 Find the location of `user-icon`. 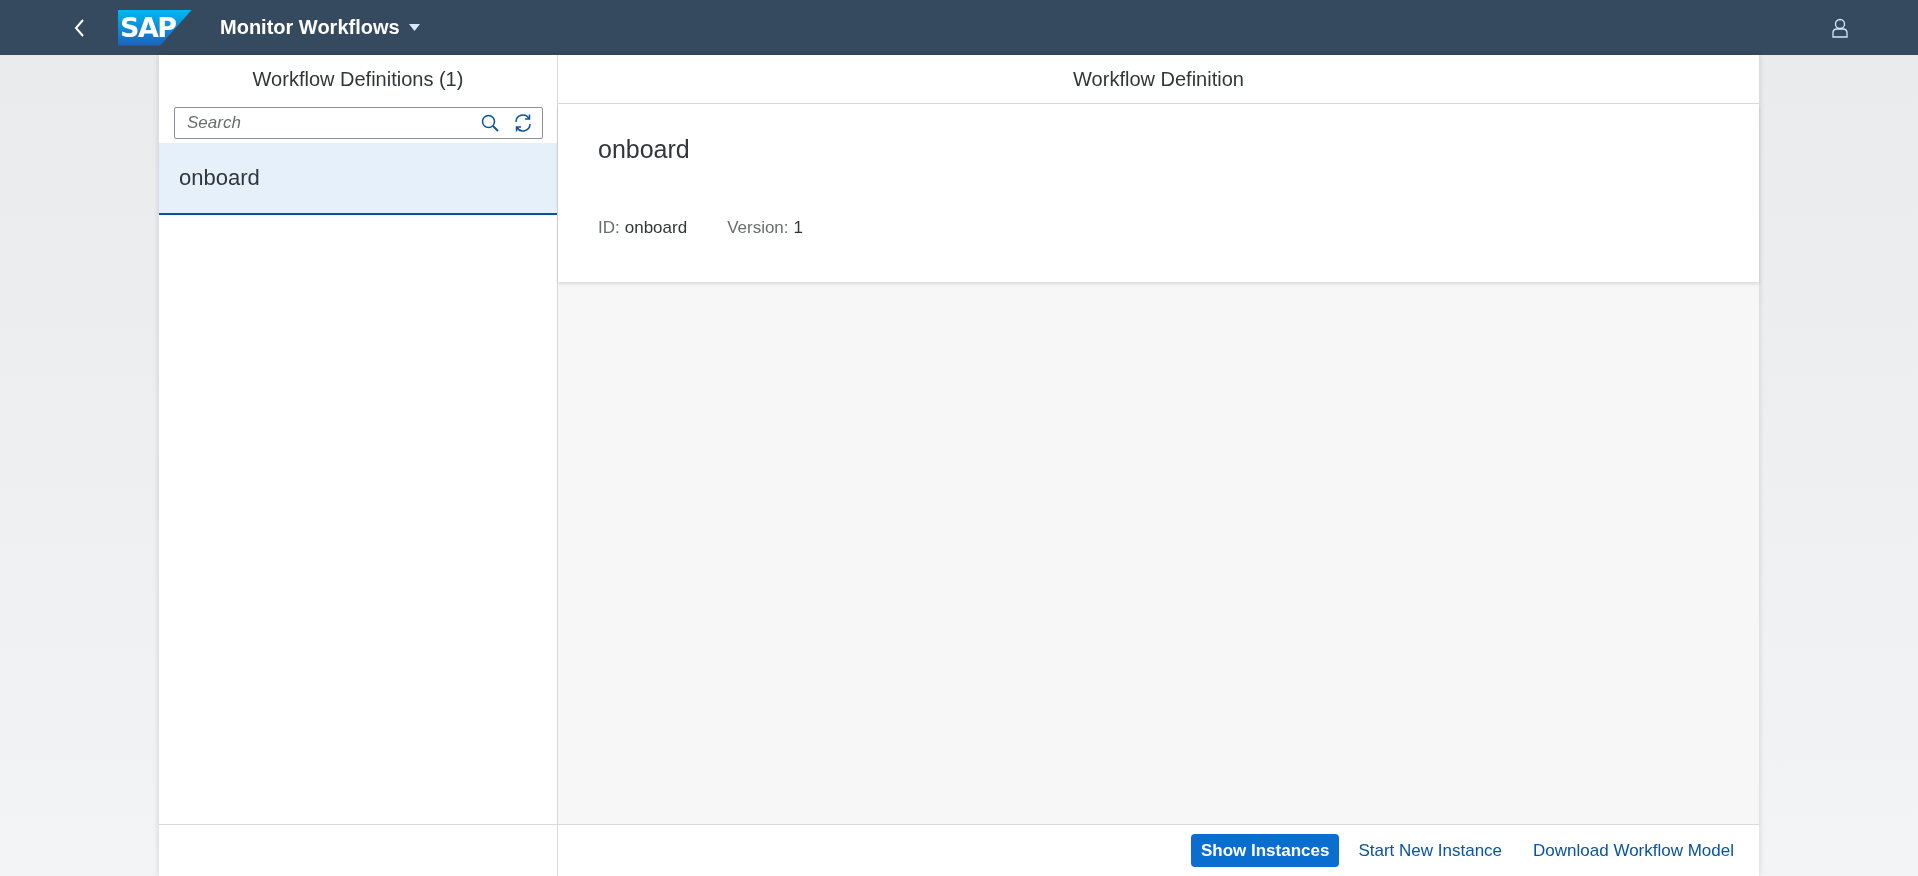

user-icon is located at coordinates (1840, 27).